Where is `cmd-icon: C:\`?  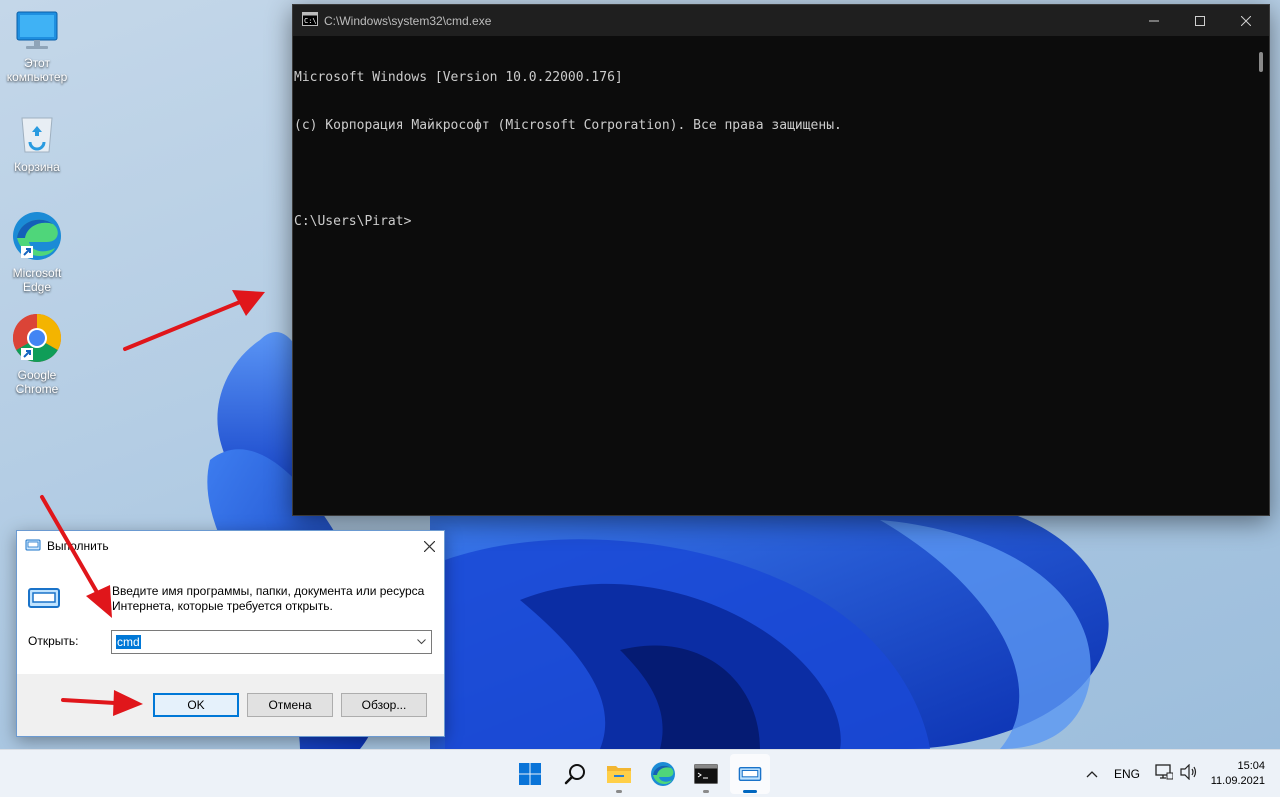 cmd-icon: C:\ is located at coordinates (310, 20).